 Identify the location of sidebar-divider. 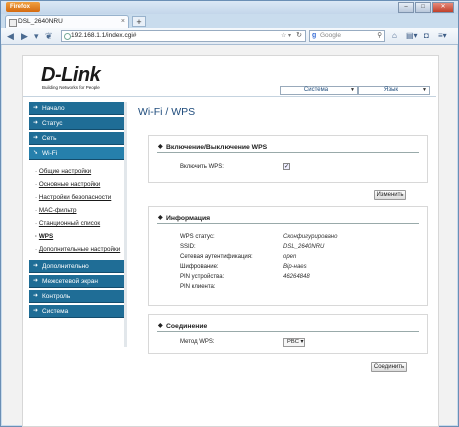
(125, 224).